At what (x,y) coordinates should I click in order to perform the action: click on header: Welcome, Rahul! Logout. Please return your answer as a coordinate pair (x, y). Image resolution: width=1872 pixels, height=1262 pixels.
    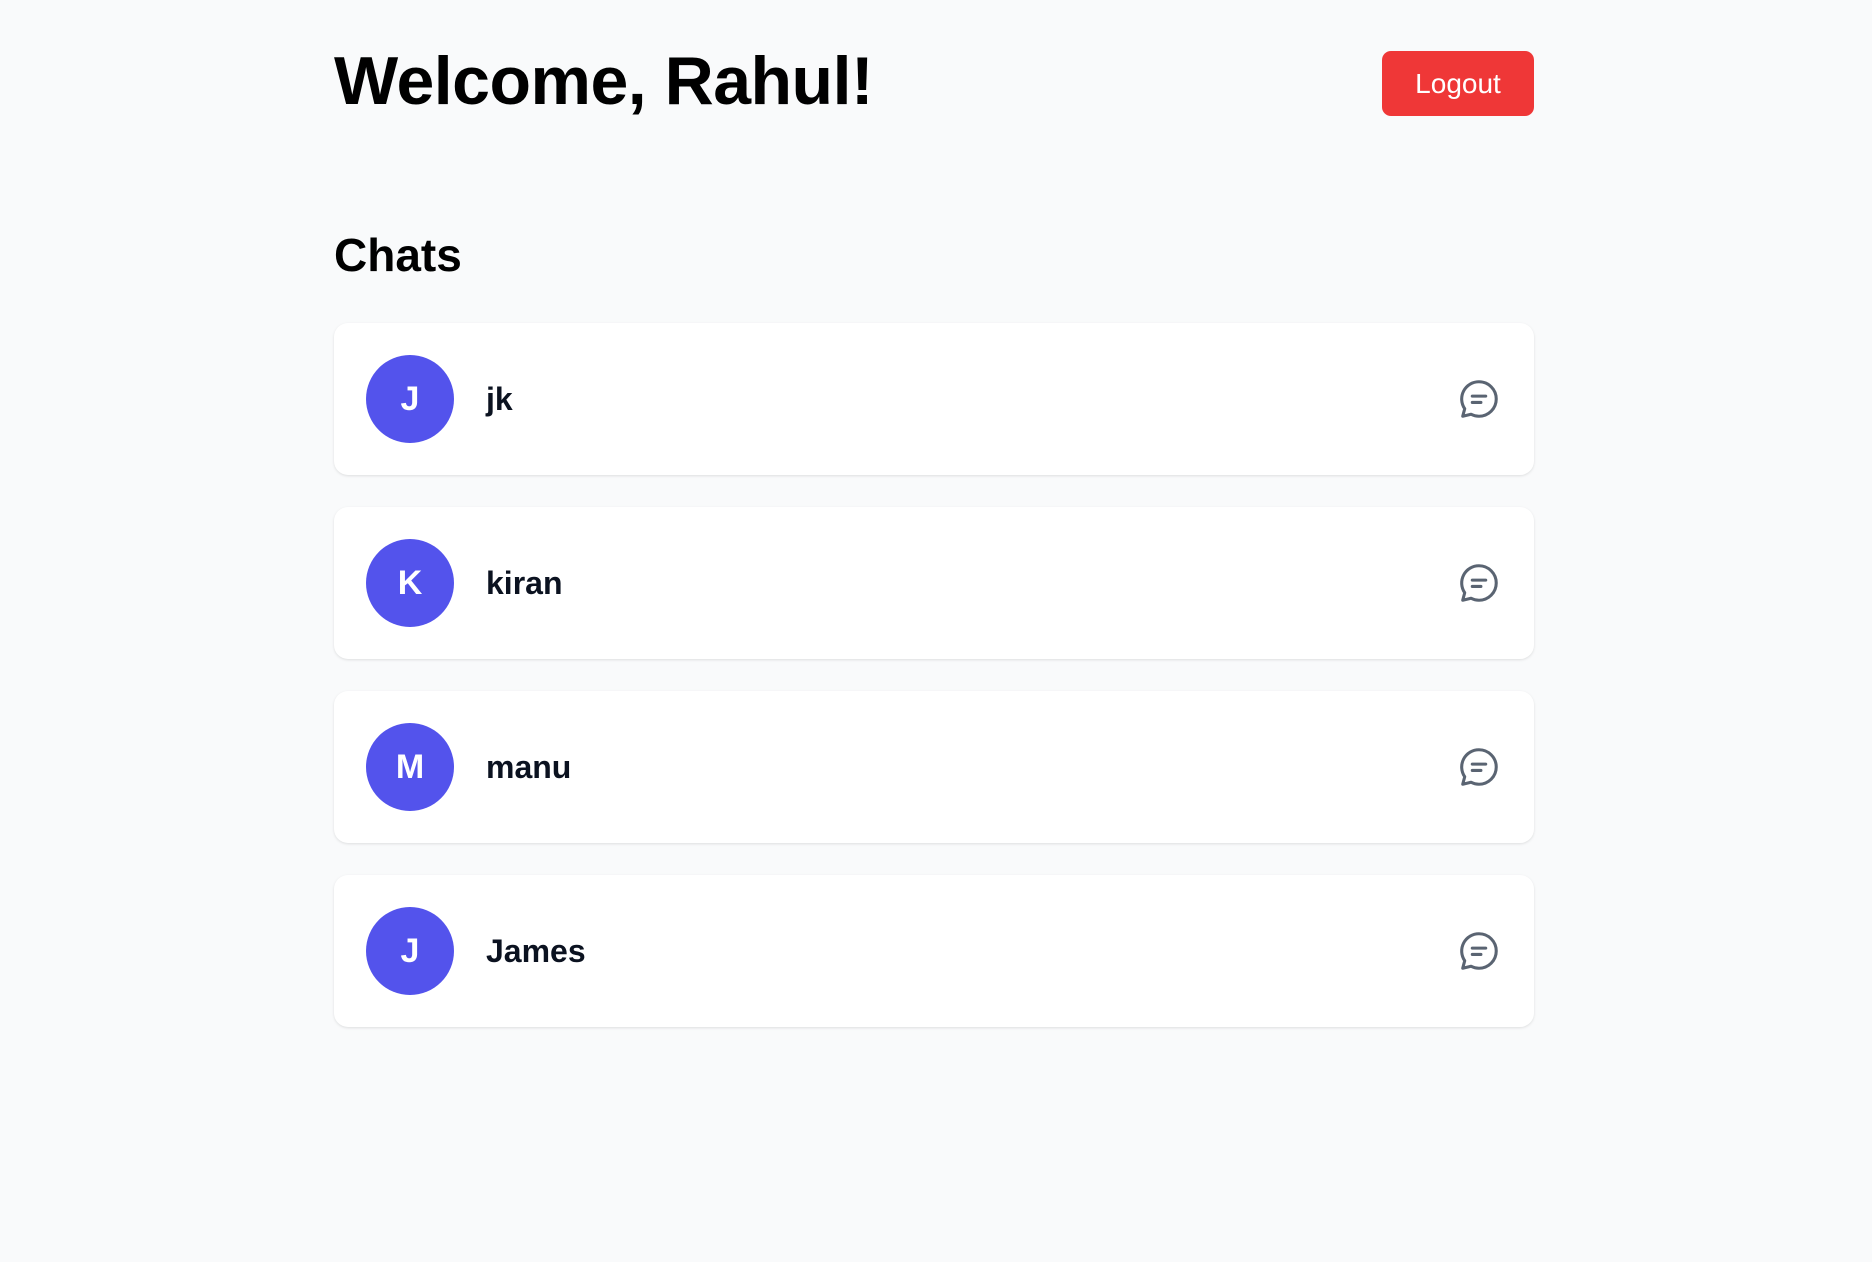
    Looking at the image, I should click on (934, 85).